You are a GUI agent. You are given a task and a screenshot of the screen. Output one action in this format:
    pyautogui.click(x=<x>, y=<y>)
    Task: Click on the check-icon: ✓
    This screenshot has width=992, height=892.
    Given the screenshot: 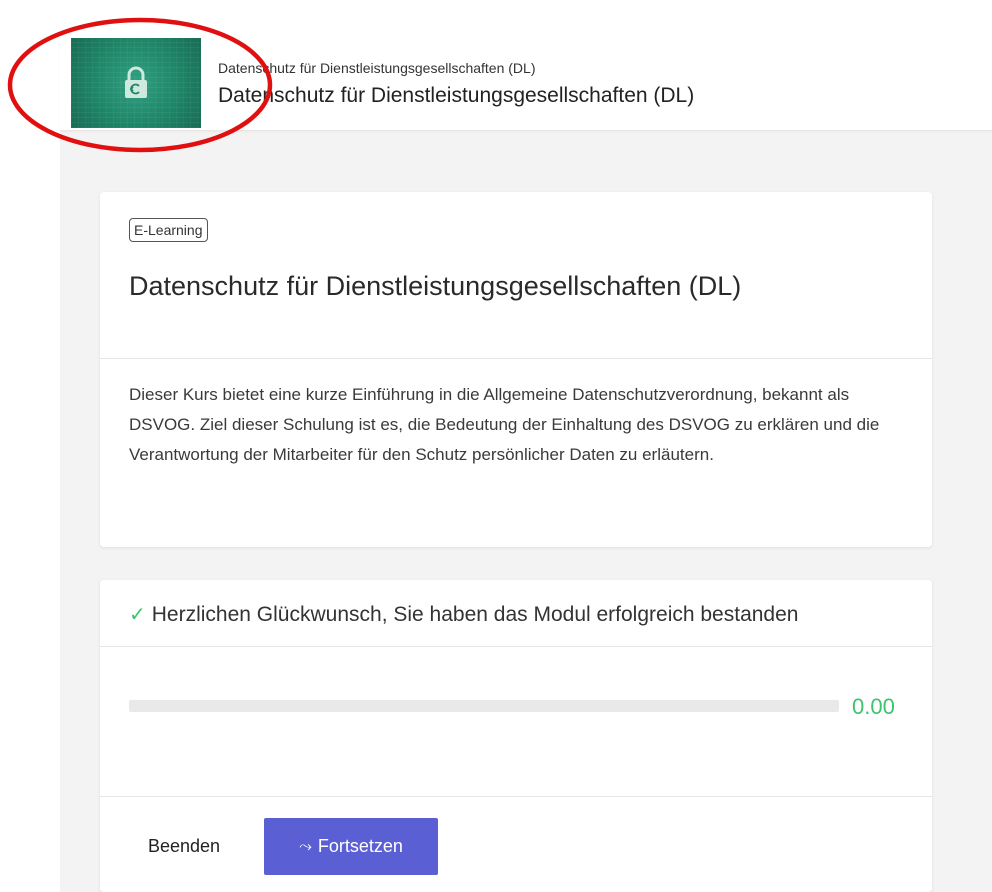 What is the action you would take?
    pyautogui.click(x=137, y=615)
    